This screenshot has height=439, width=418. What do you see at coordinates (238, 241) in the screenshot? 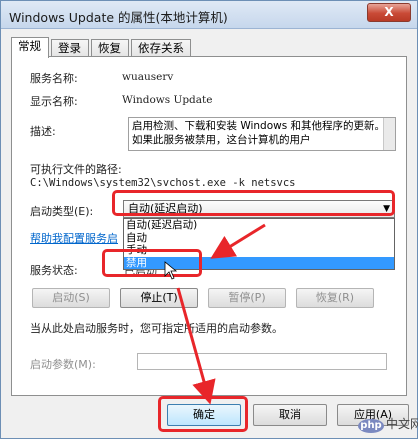
I see `arrow-to-disabled-option` at bounding box center [238, 241].